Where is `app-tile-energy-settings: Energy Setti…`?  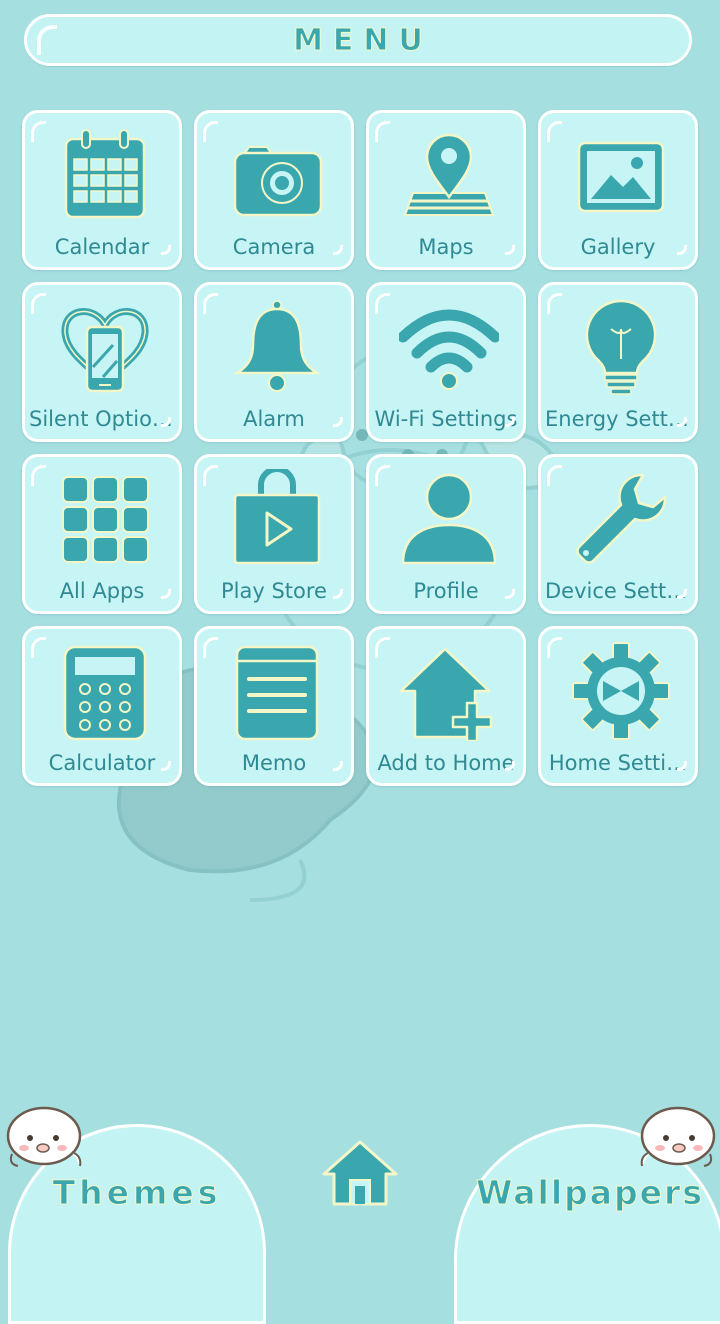
app-tile-energy-settings: Energy Setti… is located at coordinates (618, 362).